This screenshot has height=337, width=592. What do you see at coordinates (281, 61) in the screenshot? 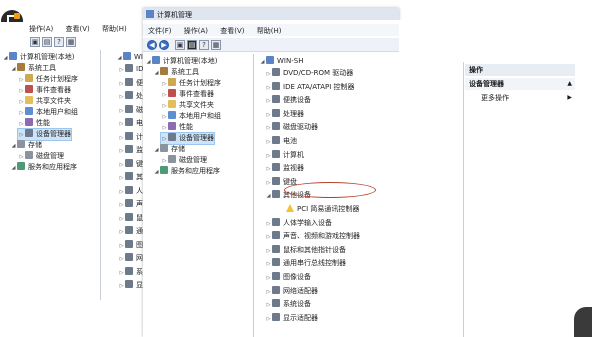
I see `devices-root: ◢ WIN-SH` at bounding box center [281, 61].